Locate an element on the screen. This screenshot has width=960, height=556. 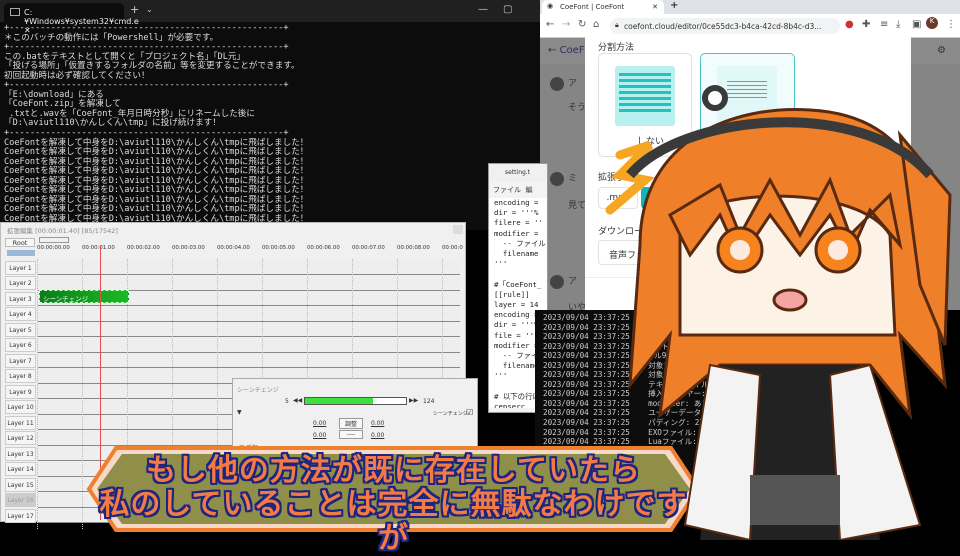
timeline-title: 拡張編集 [00:00:01.40] [85/17542] is located at coordinates (62, 231).